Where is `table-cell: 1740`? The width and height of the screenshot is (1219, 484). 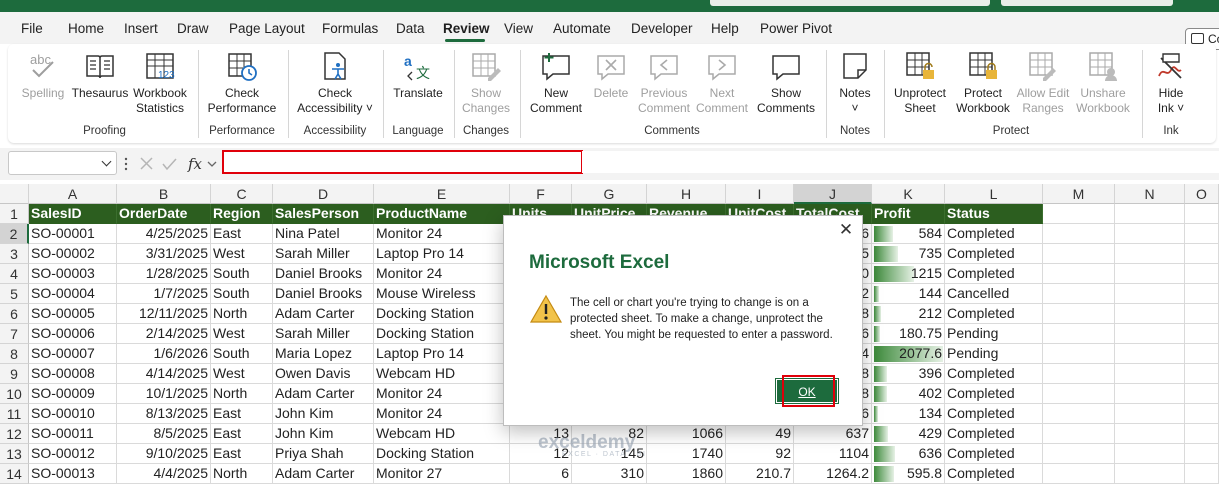 table-cell: 1740 is located at coordinates (686, 454).